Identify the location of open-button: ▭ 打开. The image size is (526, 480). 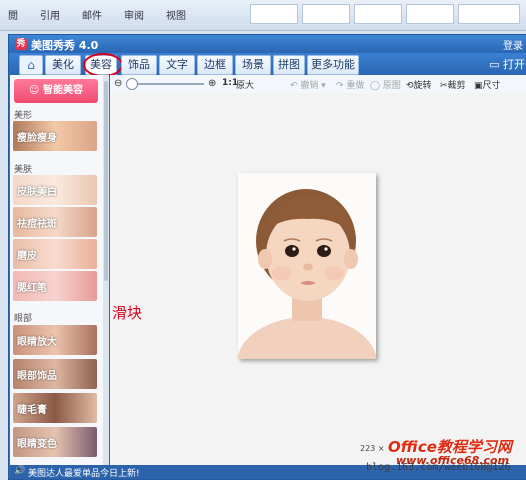
(507, 64).